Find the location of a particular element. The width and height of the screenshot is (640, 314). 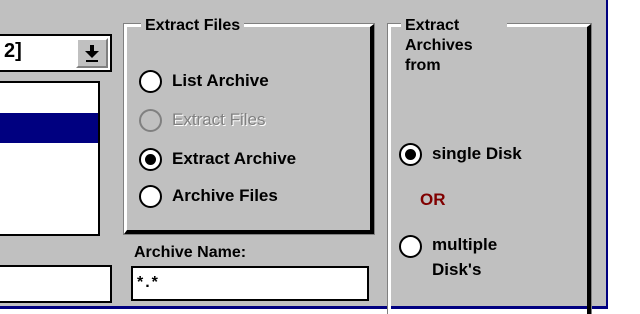

archive-name-input: *.* is located at coordinates (250, 283).